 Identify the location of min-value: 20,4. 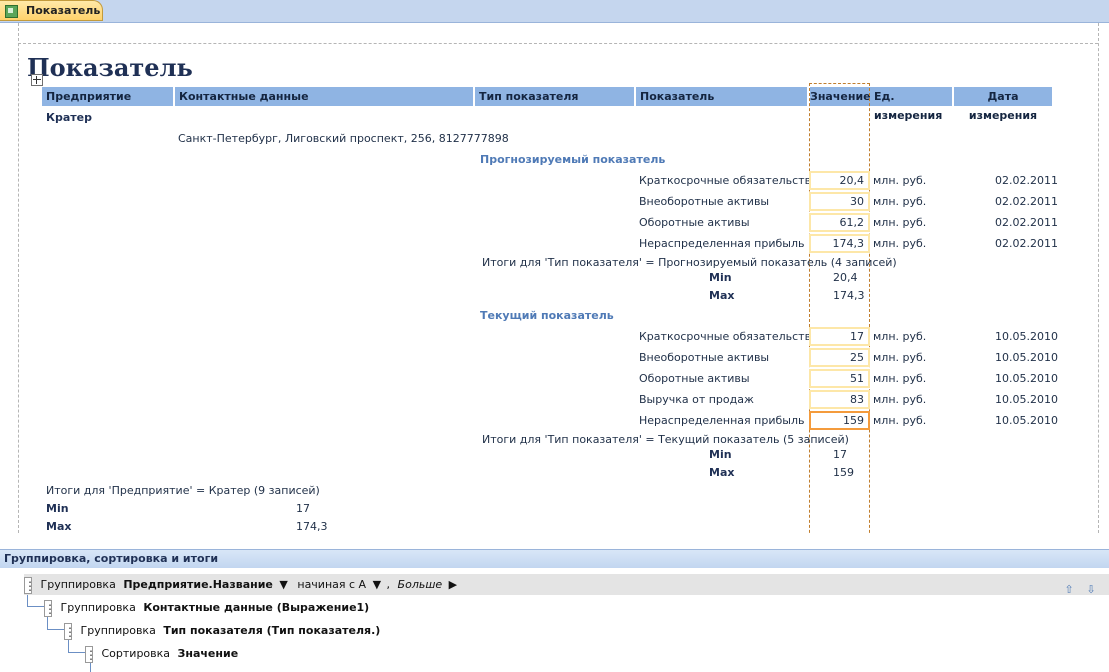
(845, 277).